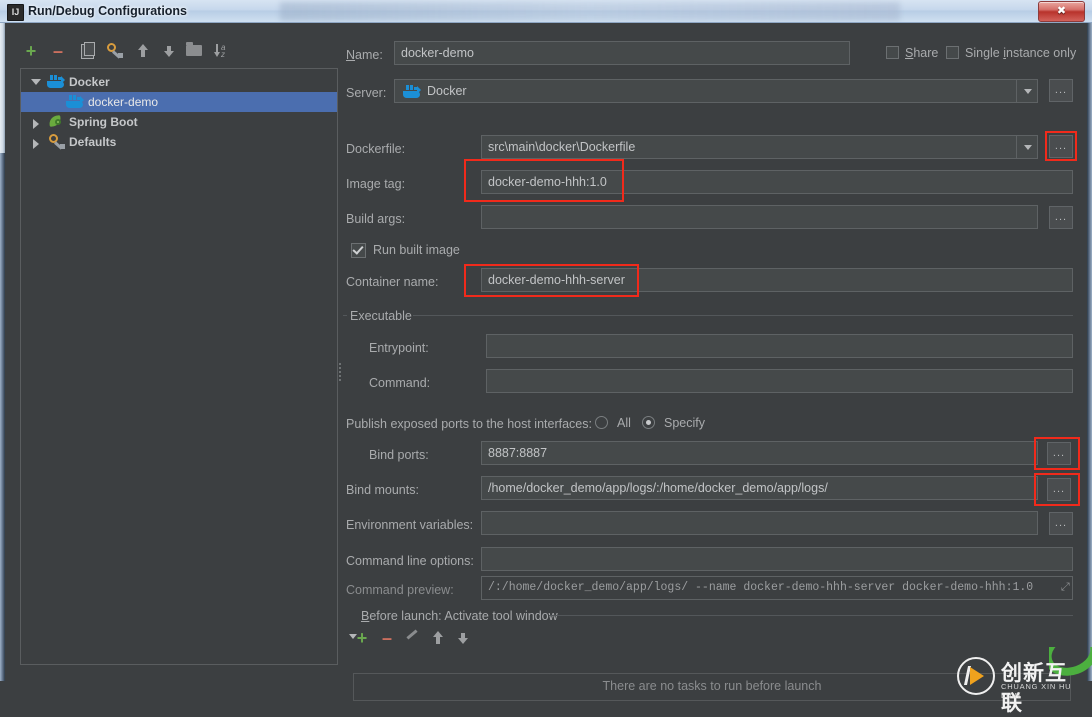 This screenshot has width=1092, height=717. I want to click on single-instance-only-label: Single instance only, so click(1021, 53).